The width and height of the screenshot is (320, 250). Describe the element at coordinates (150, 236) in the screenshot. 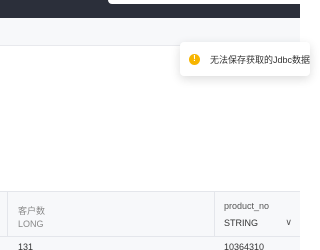

I see `row-divider` at that location.